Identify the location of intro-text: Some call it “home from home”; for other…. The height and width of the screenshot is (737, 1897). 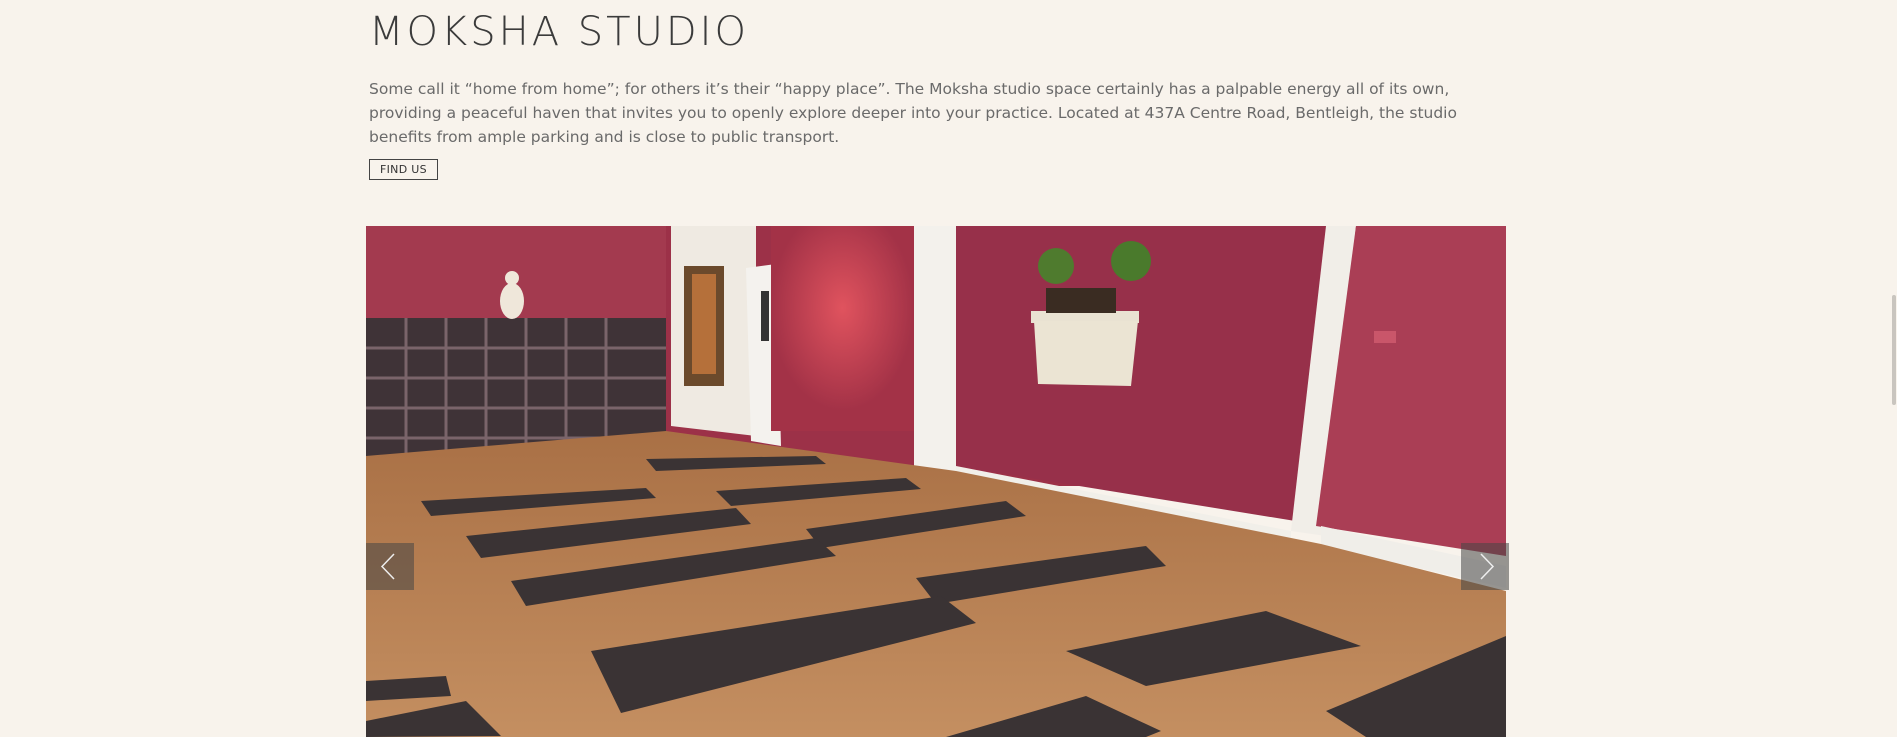
(913, 113).